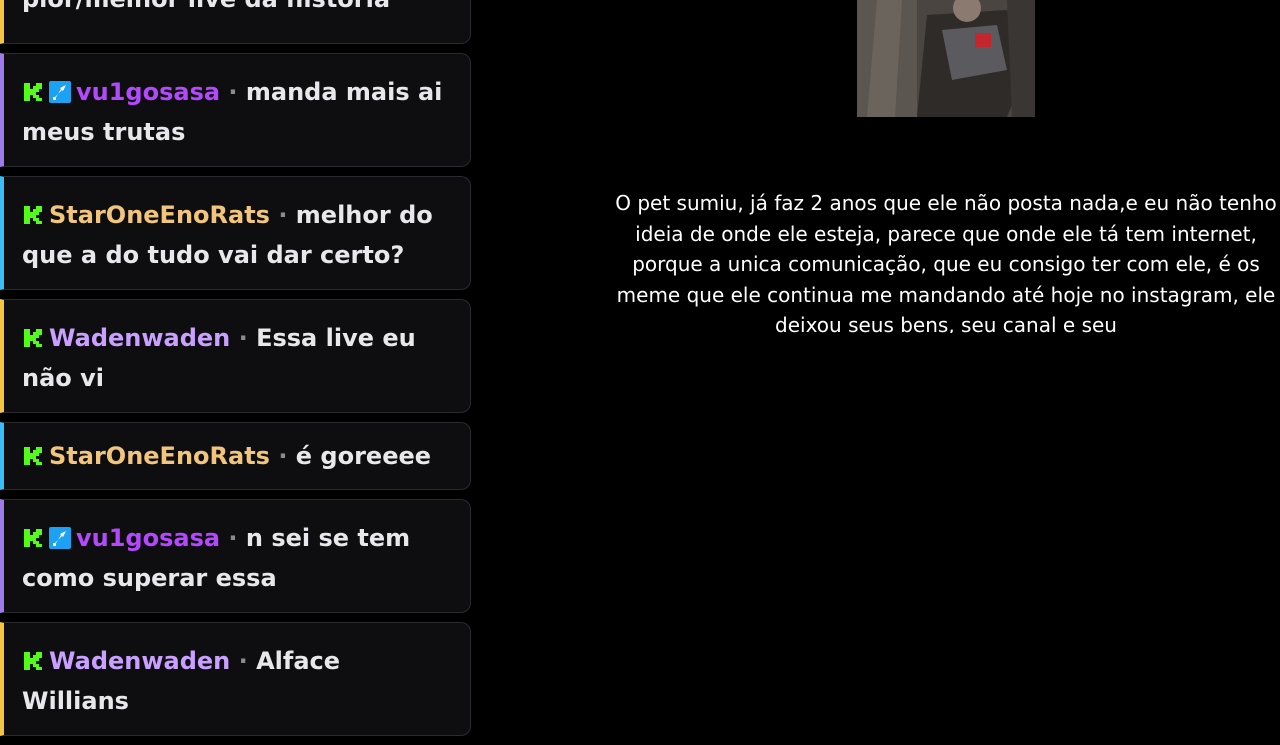 Image resolution: width=1280 pixels, height=745 pixels. I want to click on chat-message-text: pior/melhor live da história, so click(206, 6).